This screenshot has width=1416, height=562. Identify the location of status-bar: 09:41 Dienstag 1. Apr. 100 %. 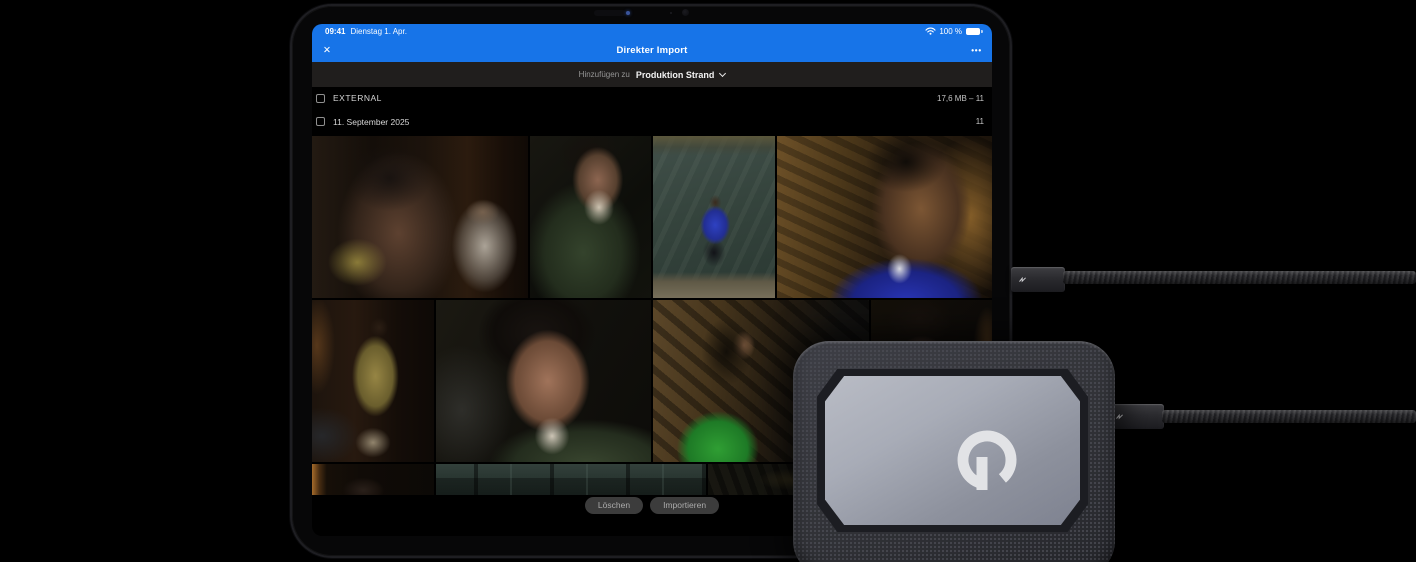
(652, 31).